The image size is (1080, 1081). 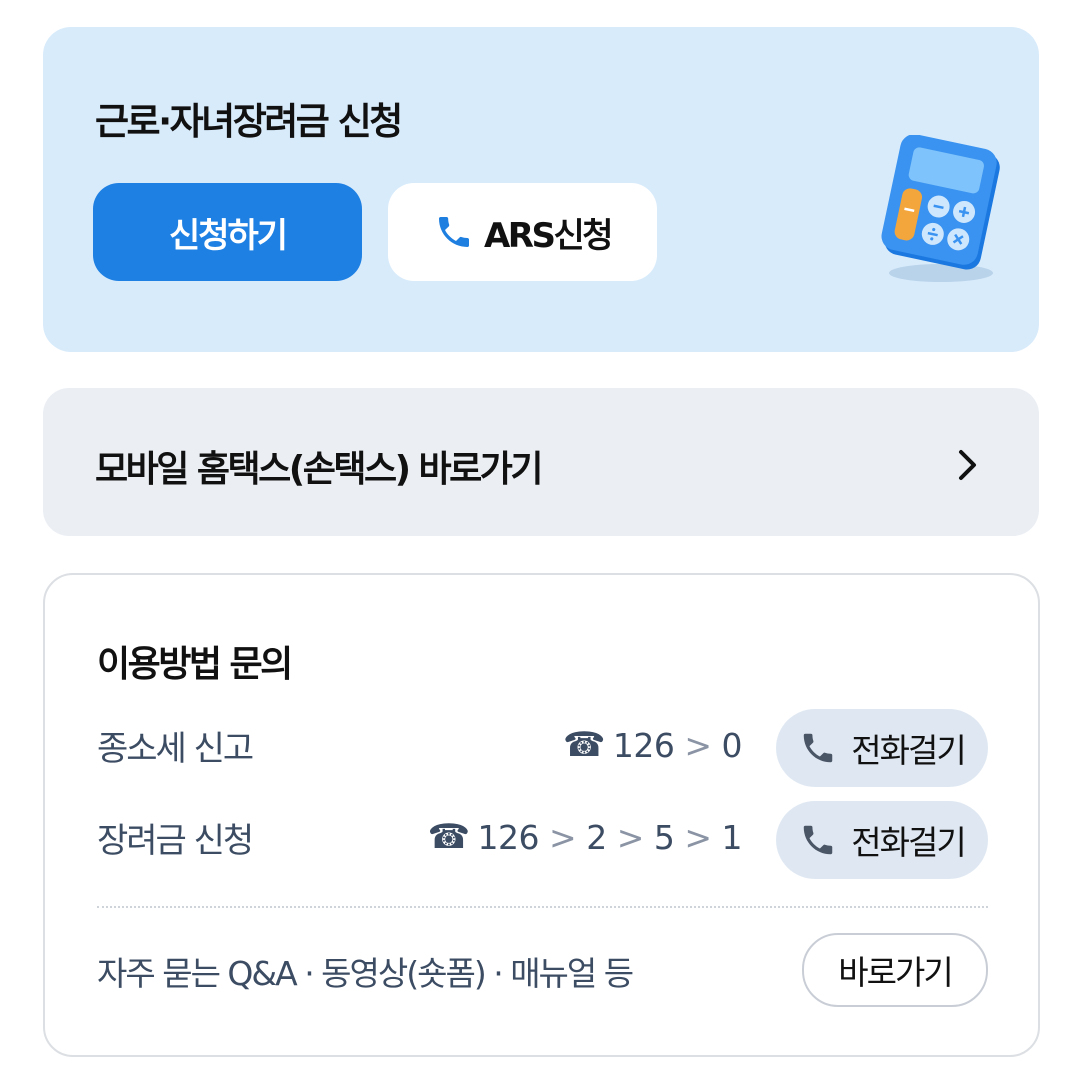 I want to click on goto-button: 바로가기, so click(x=895, y=970).